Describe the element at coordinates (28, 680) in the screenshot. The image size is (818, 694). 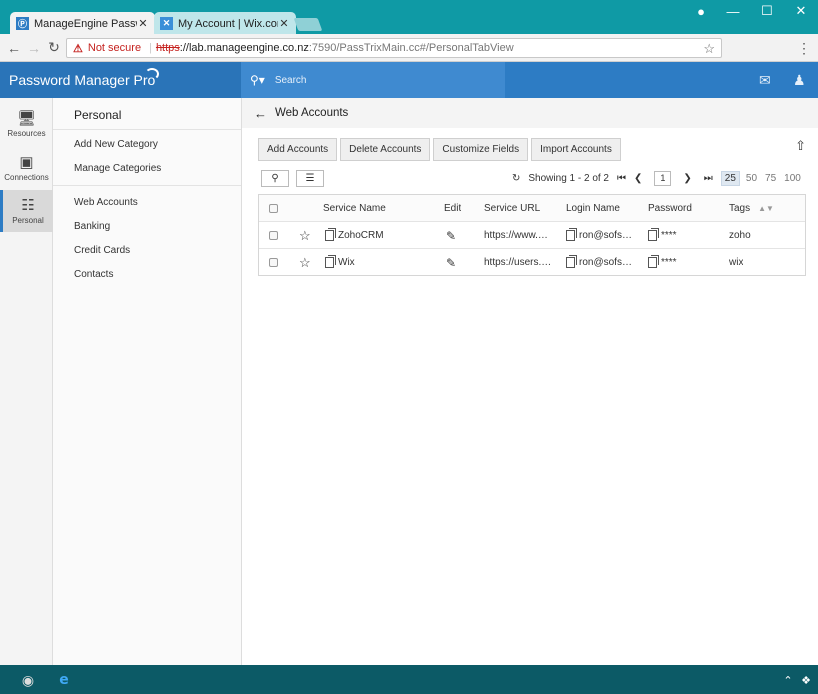
I see `cortana-icon: ◉` at that location.